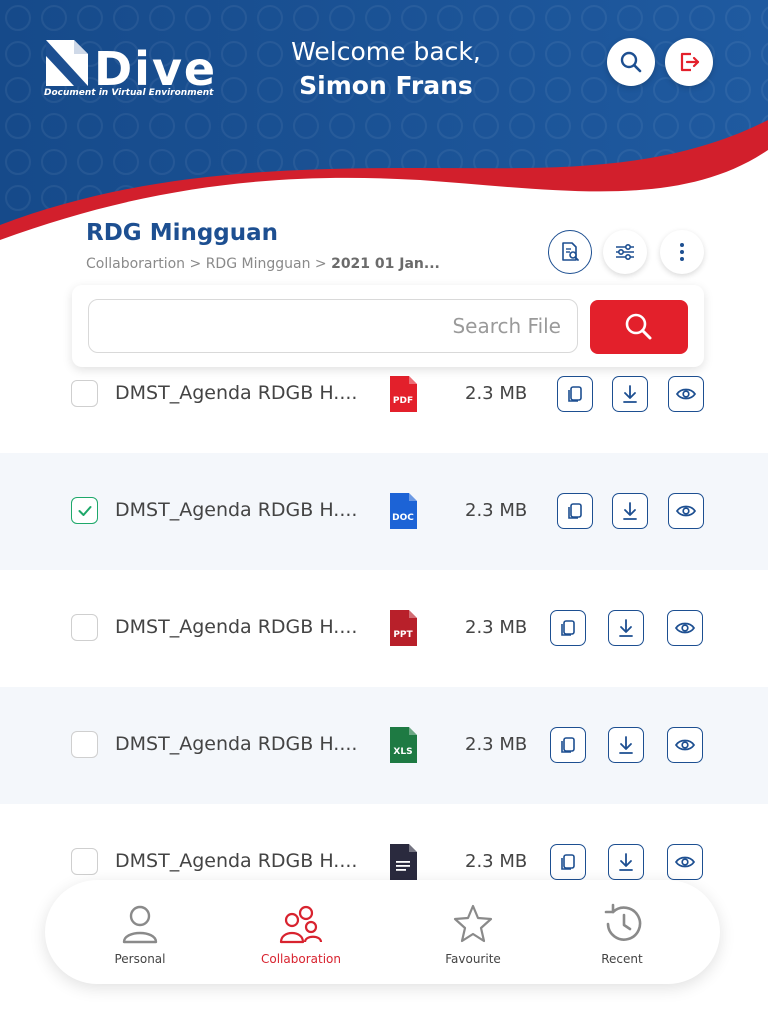  I want to click on more-options-button, so click(682, 252).